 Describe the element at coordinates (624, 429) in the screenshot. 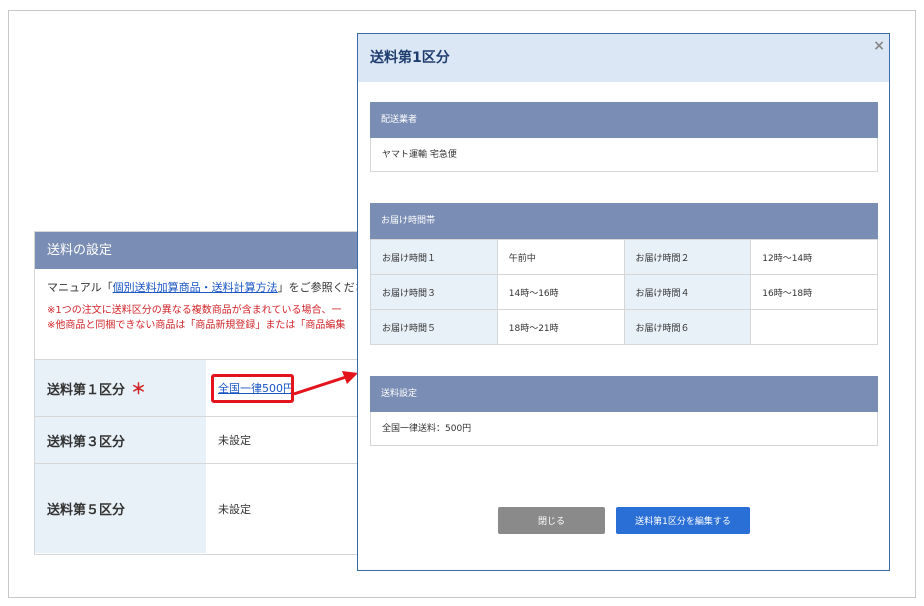

I see `shipping-setting-value: 全国一律送料：500円` at that location.